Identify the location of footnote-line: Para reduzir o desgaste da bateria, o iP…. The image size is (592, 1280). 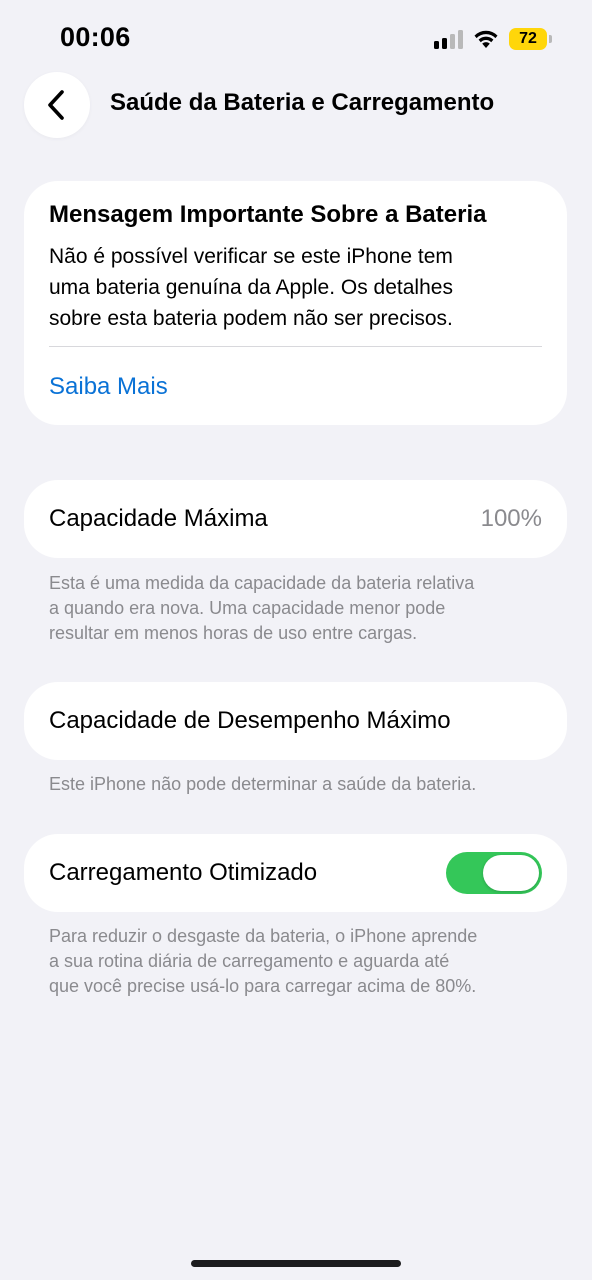
(263, 936).